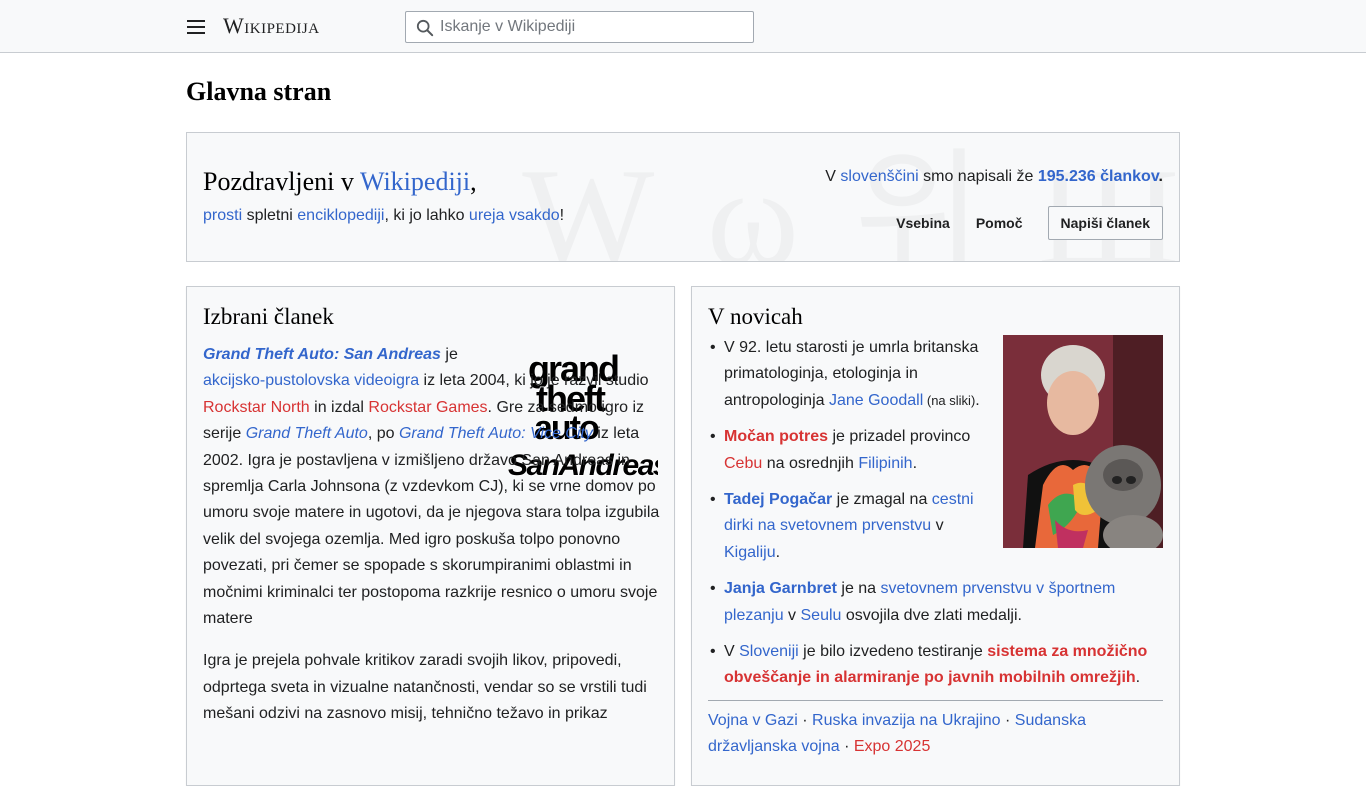 This screenshot has width=1366, height=786. Describe the element at coordinates (322, 354) in the screenshot. I see `featured-title-link: Grand Theft Auto: San Andreas` at that location.